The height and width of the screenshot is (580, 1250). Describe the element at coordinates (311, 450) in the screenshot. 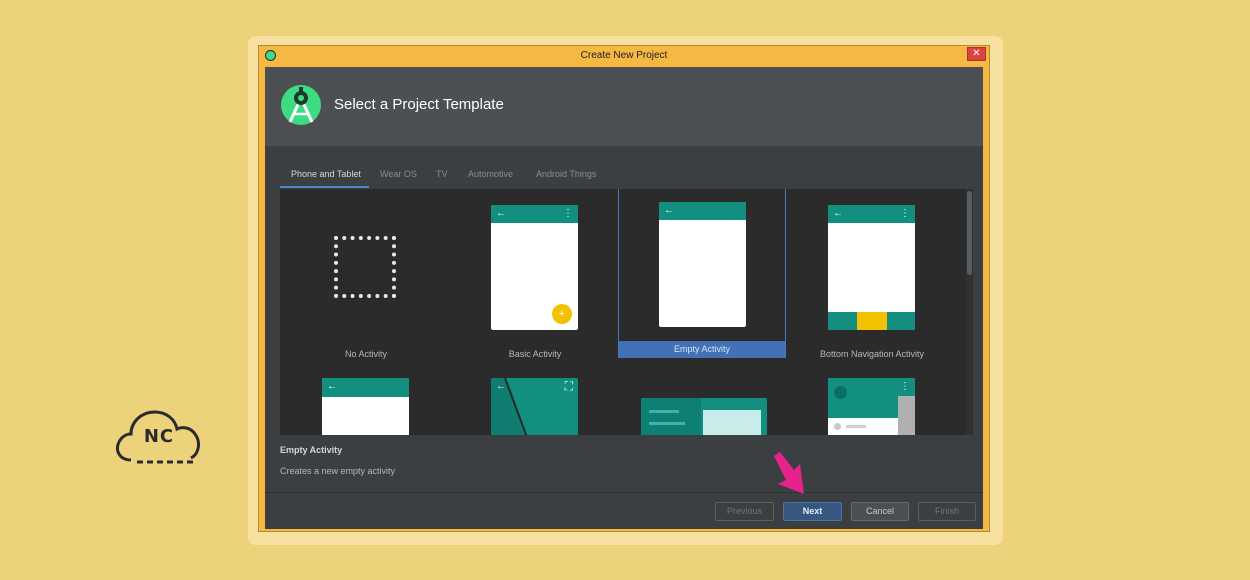

I see `template-description-title: Empty Activity` at that location.